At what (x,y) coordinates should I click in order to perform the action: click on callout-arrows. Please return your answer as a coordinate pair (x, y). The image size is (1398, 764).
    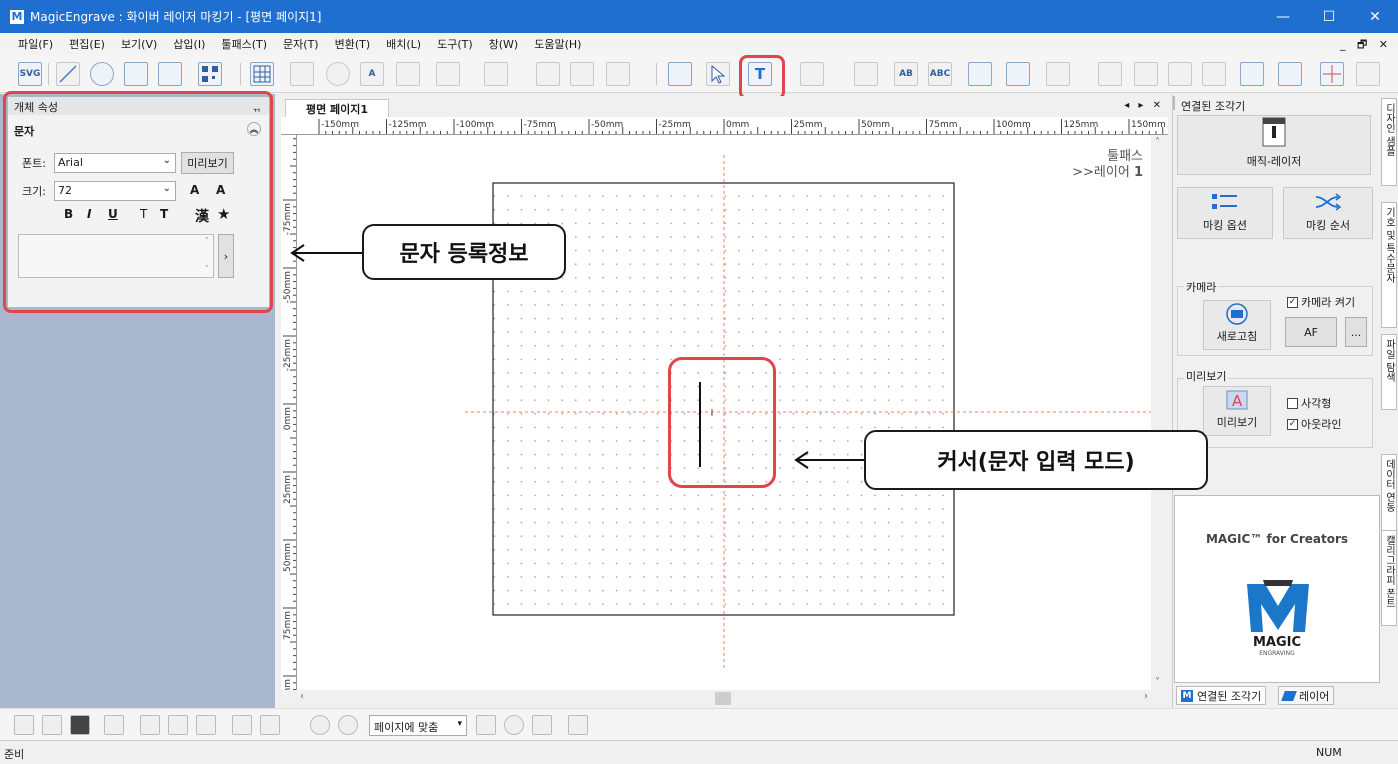
    Looking at the image, I should click on (577, 356).